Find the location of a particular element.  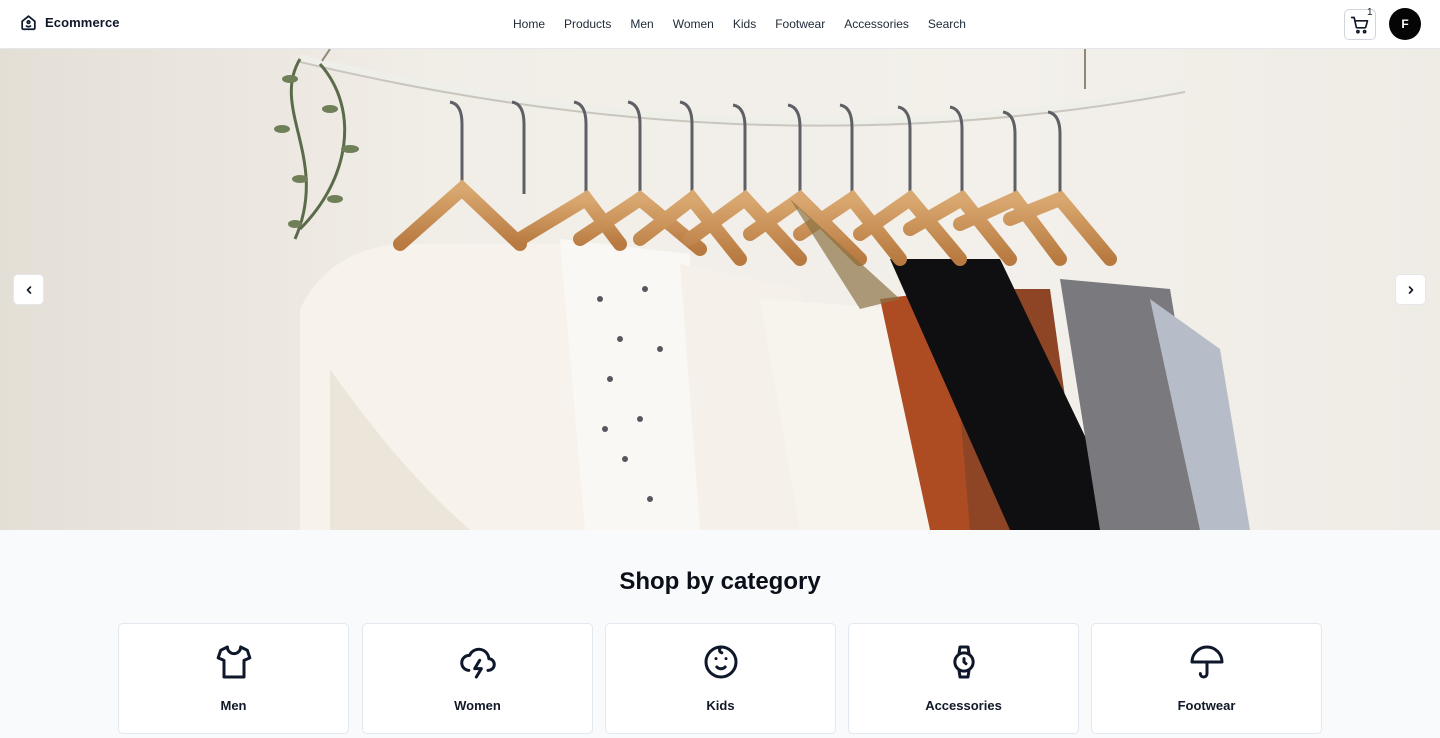

section-title-categories: Shop by category is located at coordinates (720, 581).